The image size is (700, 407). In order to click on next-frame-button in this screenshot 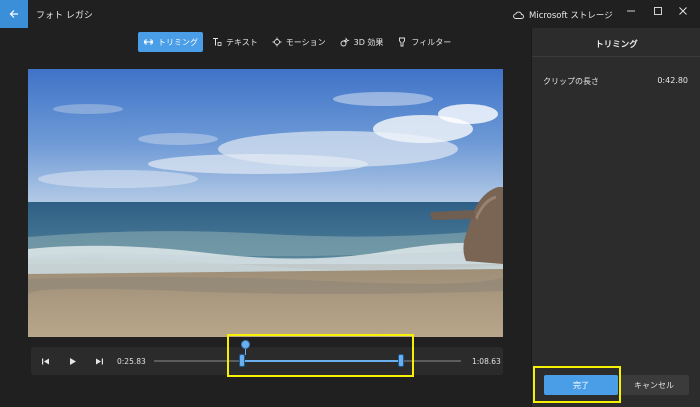, I will do `click(99, 361)`.